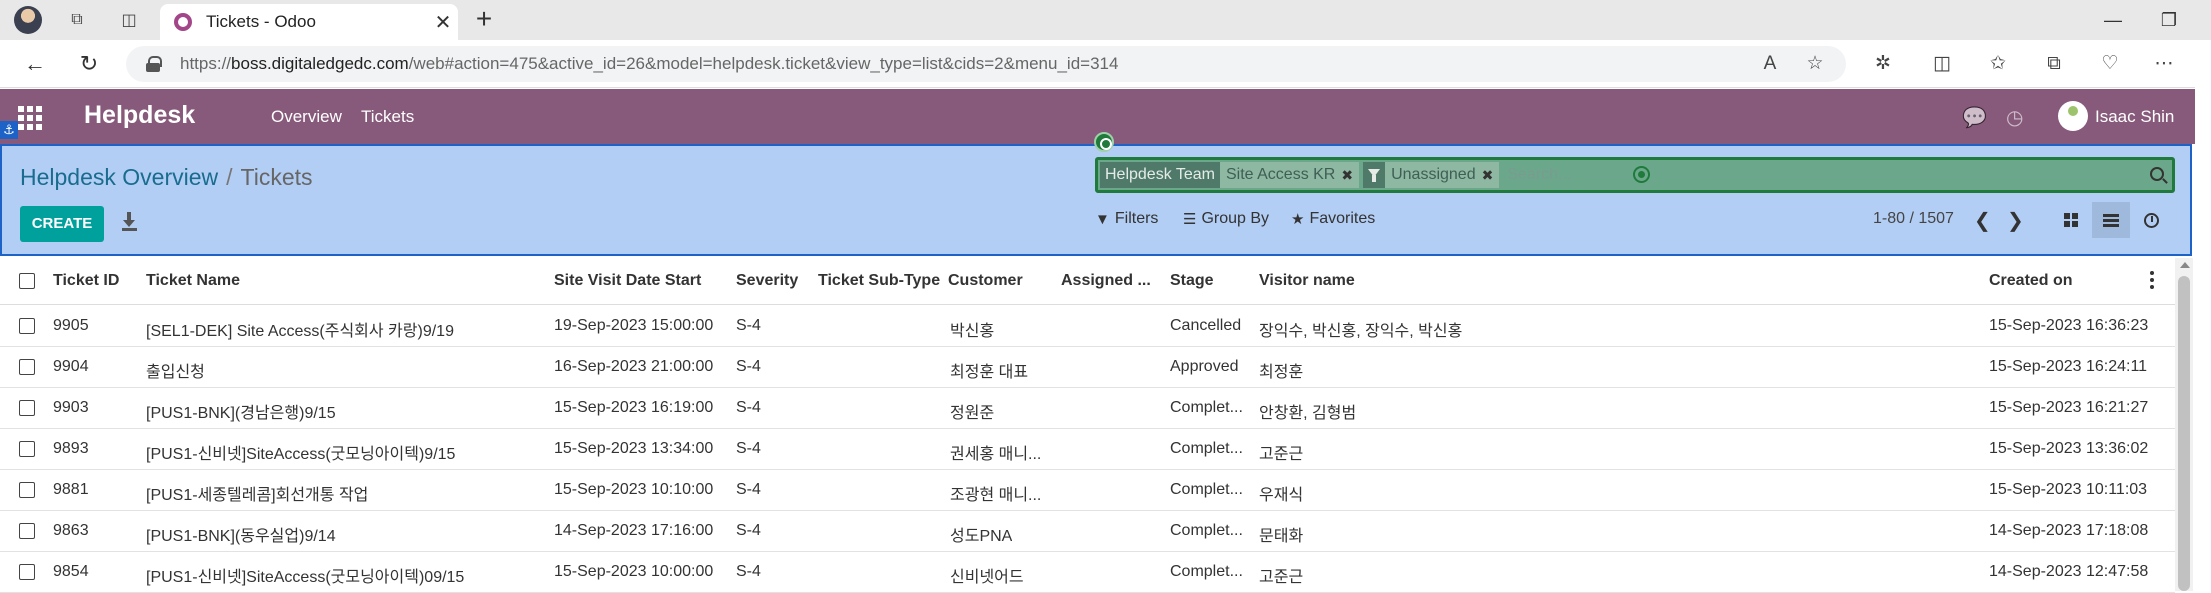 Image resolution: width=2211 pixels, height=593 pixels. I want to click on cell-created-on: 15-Sep-2023 10:11:03, so click(2068, 489).